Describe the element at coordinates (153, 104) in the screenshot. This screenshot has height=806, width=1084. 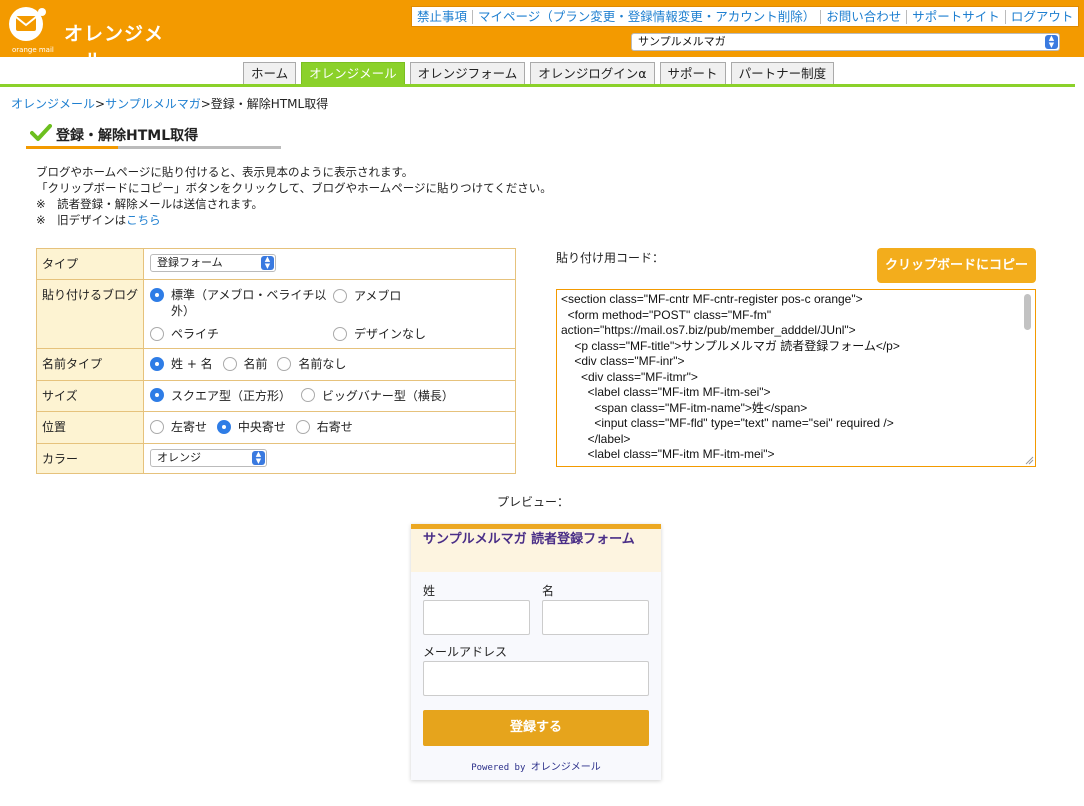
I see `breadcrumb-magazine: サンプルメルマガ` at that location.